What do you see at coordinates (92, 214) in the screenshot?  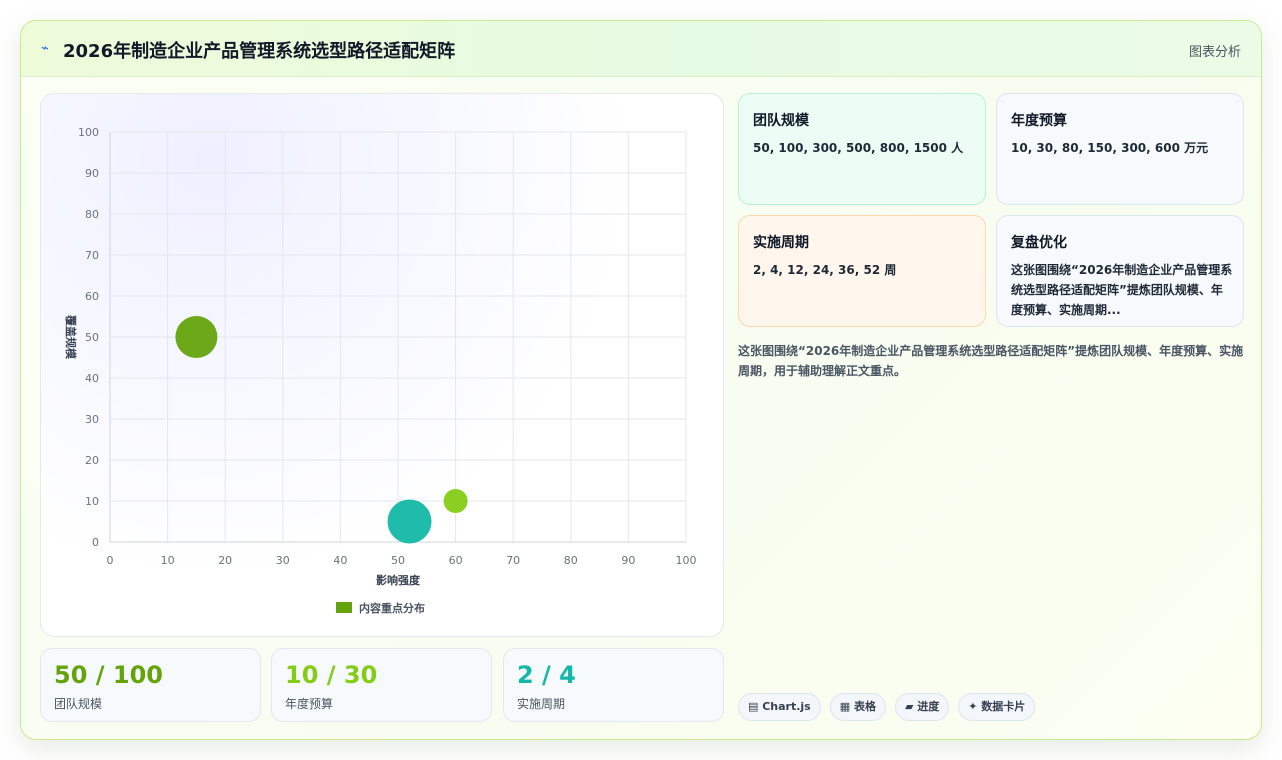 I see `y-tick-label: 80` at bounding box center [92, 214].